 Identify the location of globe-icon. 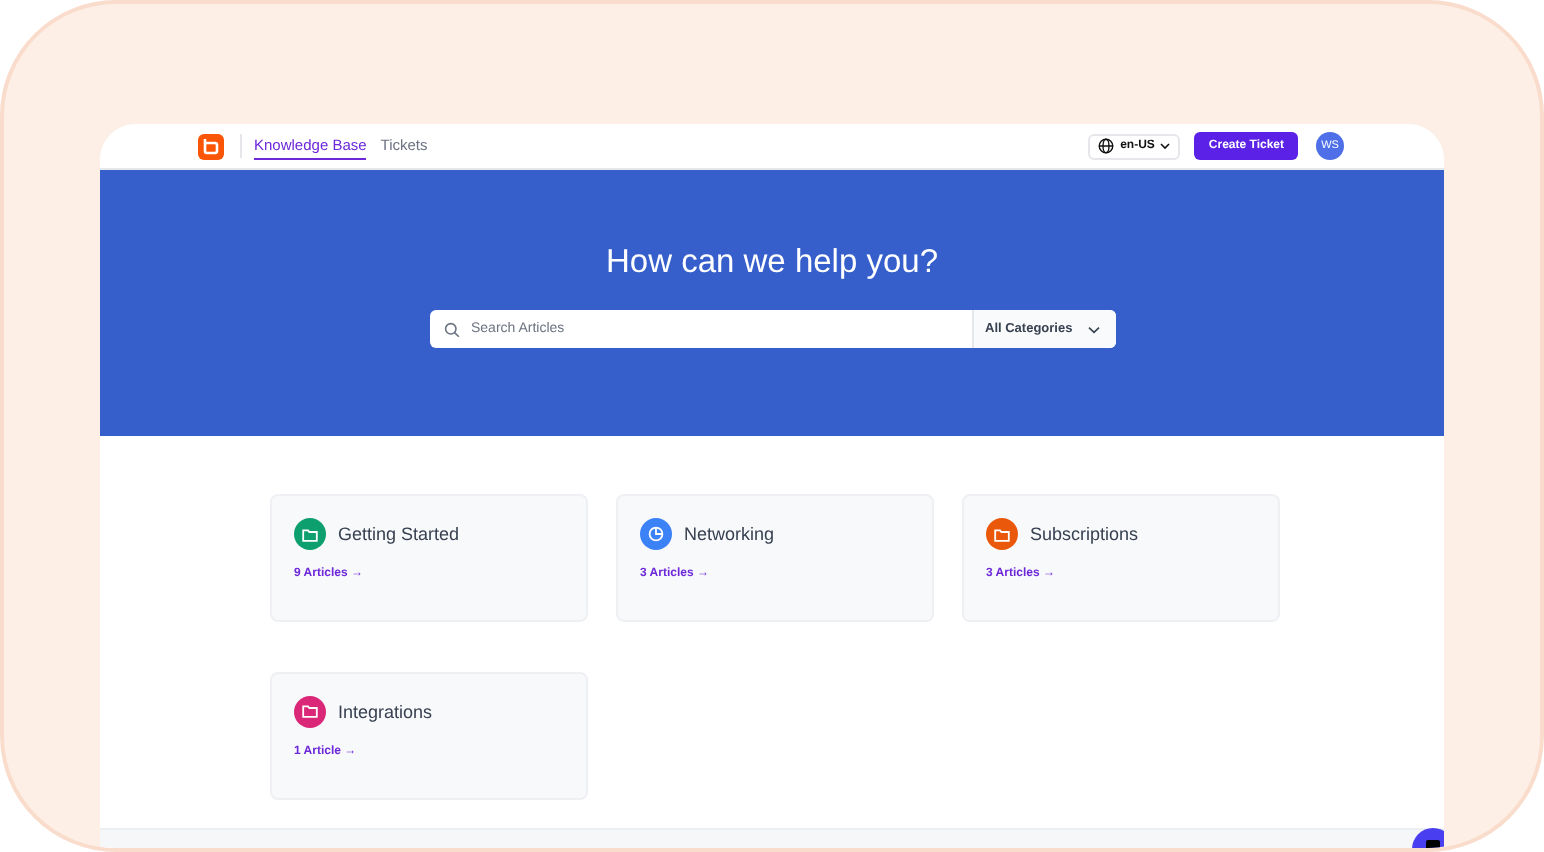
(1106, 146).